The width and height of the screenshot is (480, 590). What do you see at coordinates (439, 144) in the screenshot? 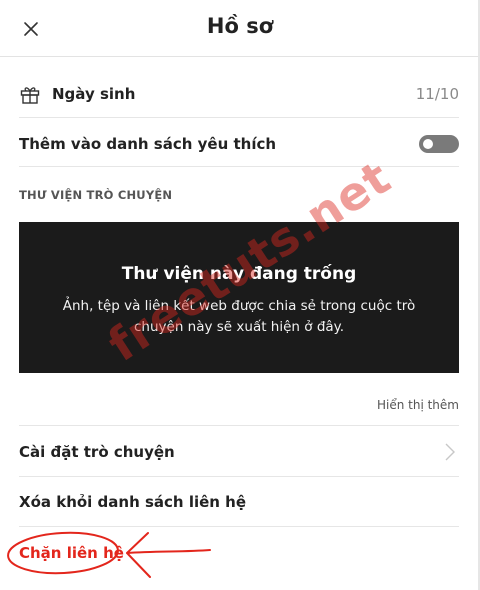
I see `favorites-toggle` at bounding box center [439, 144].